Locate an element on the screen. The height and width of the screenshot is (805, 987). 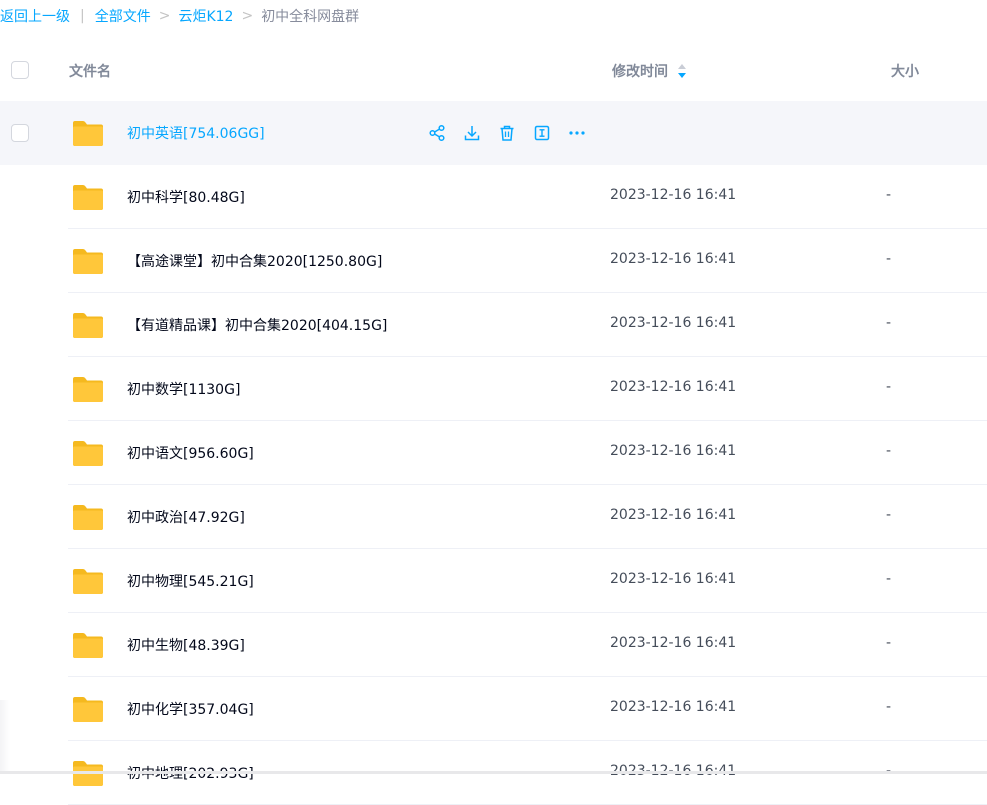
file-row: 初中英语[754.06GG] is located at coordinates (493, 133).